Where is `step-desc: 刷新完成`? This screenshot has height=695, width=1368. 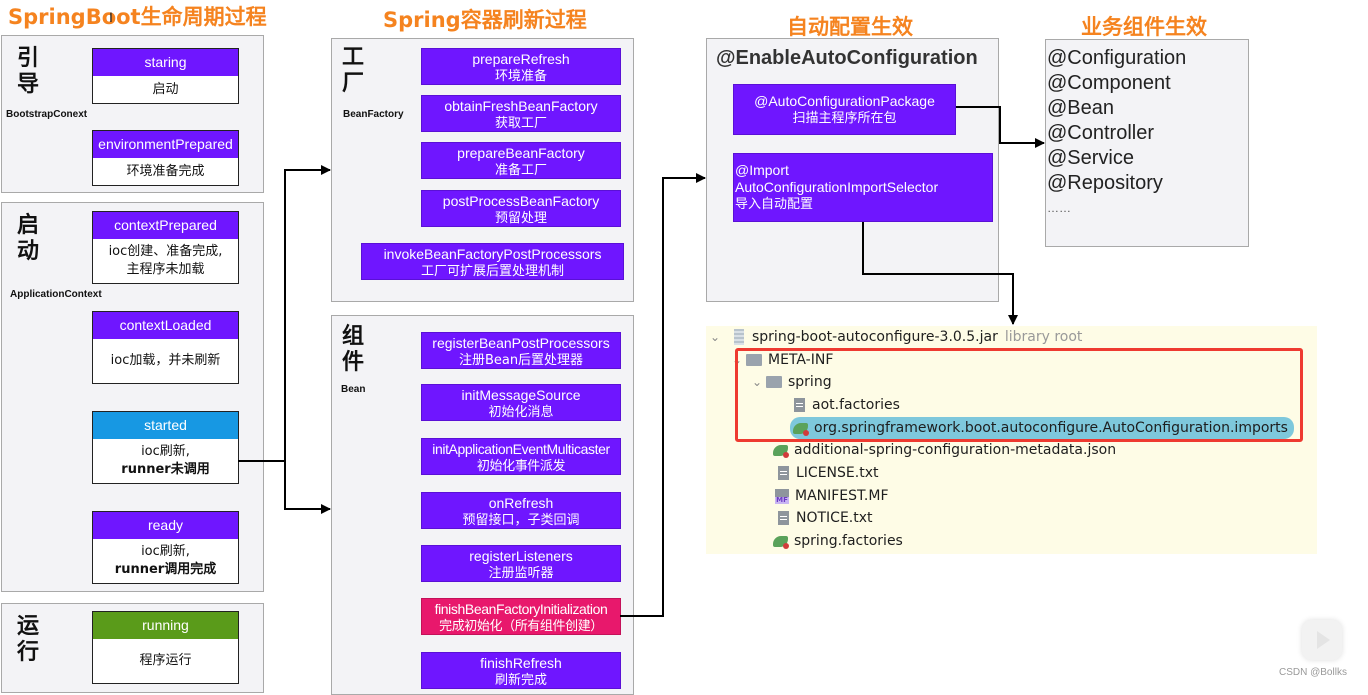
step-desc: 刷新完成 is located at coordinates (520, 680).